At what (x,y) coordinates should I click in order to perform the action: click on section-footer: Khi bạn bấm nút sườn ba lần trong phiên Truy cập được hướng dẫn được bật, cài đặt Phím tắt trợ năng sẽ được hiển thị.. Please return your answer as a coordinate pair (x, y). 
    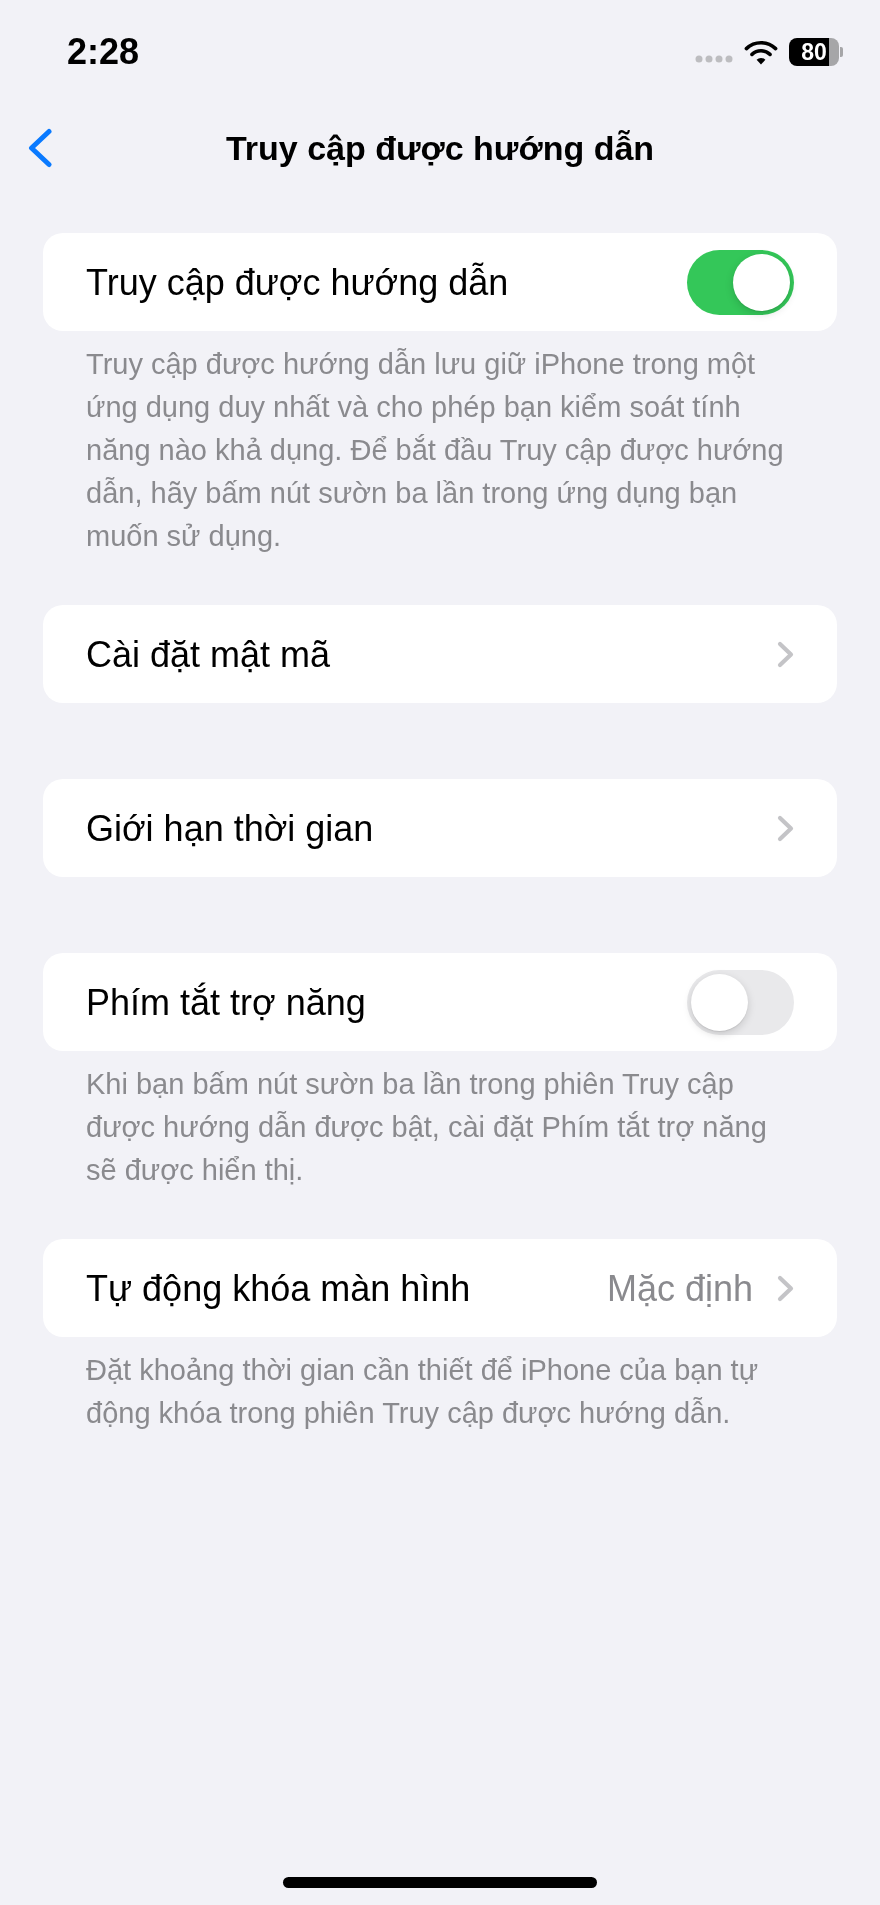
    Looking at the image, I should click on (440, 1127).